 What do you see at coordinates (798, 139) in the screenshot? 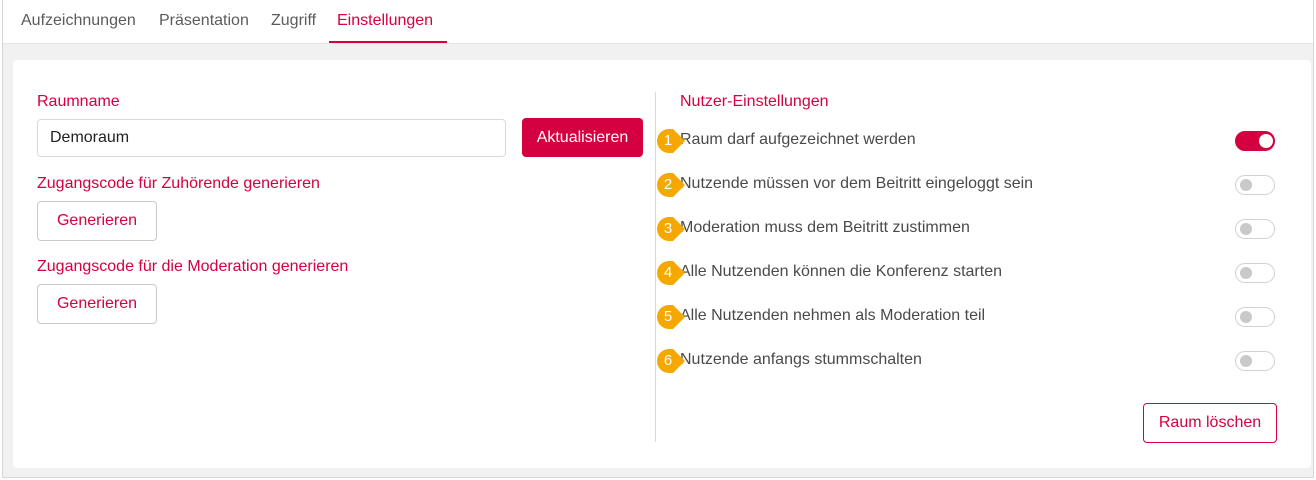
I see `user-setting-label: Raum darf aufgezeichnet werden` at bounding box center [798, 139].